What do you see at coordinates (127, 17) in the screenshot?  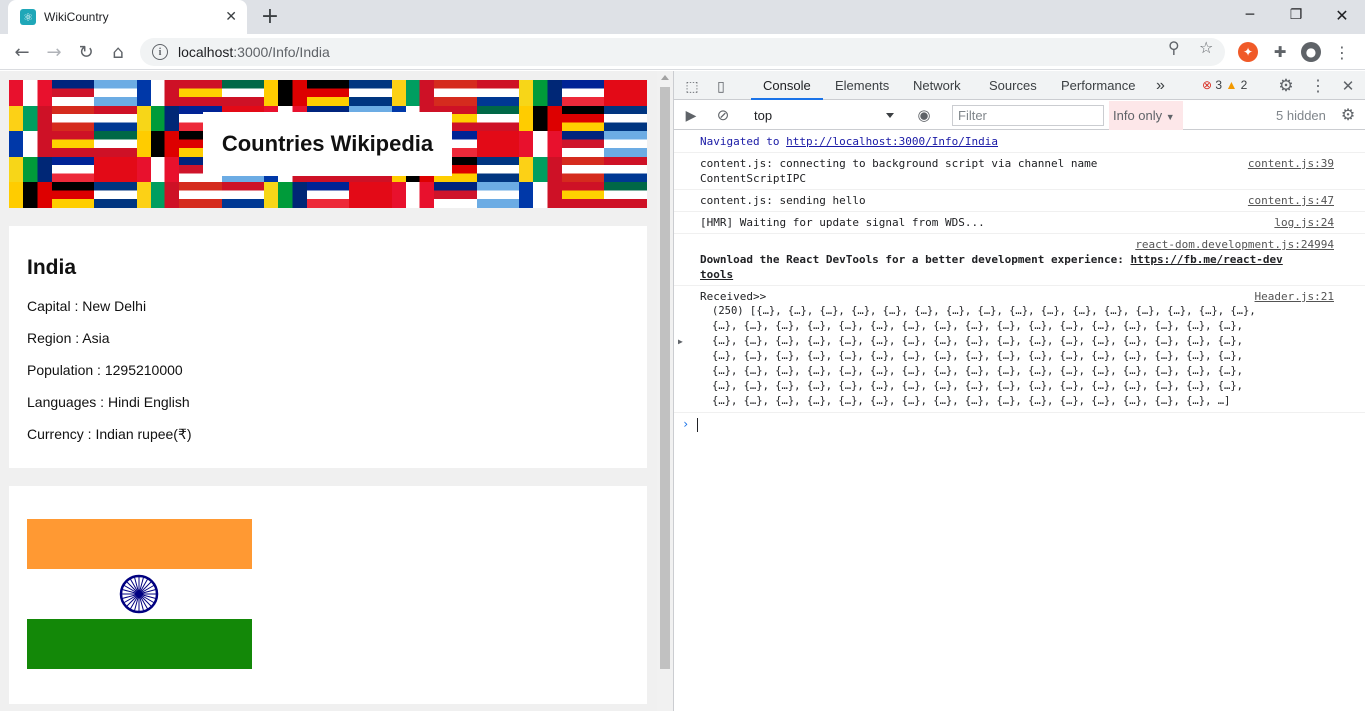 I see `browser-tab: ⚛ WikiCountry ✕` at bounding box center [127, 17].